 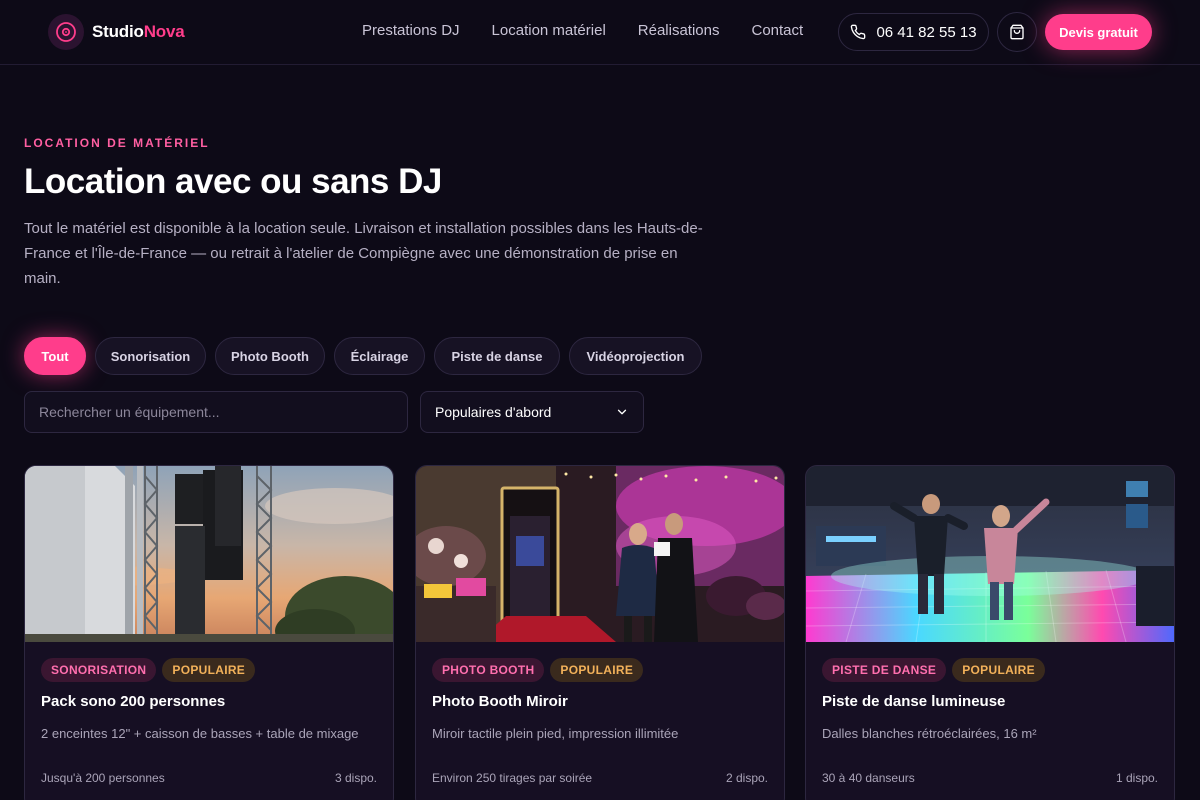 What do you see at coordinates (411, 30) in the screenshot?
I see `nav-prestations-dj: Prestations DJ` at bounding box center [411, 30].